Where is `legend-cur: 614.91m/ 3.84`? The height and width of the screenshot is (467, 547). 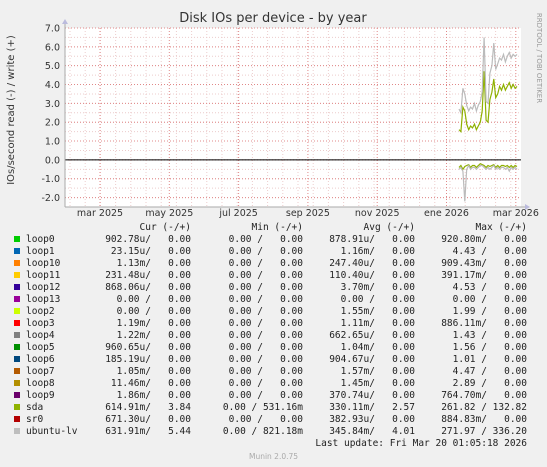 legend-cur: 614.91m/ 3.84 is located at coordinates (148, 407).